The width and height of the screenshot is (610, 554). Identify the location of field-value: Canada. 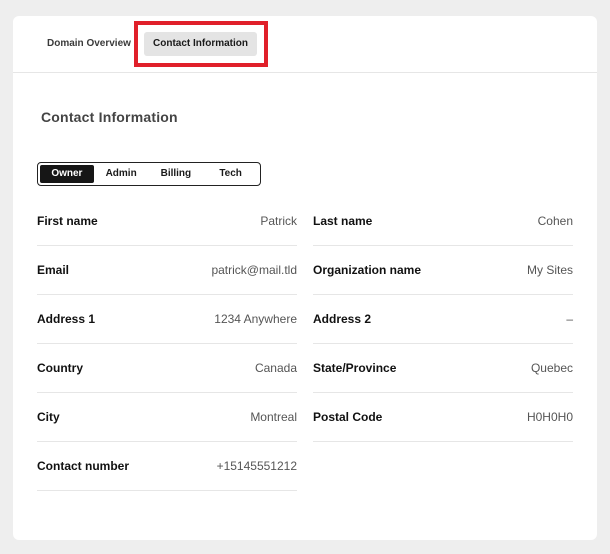
(275, 368).